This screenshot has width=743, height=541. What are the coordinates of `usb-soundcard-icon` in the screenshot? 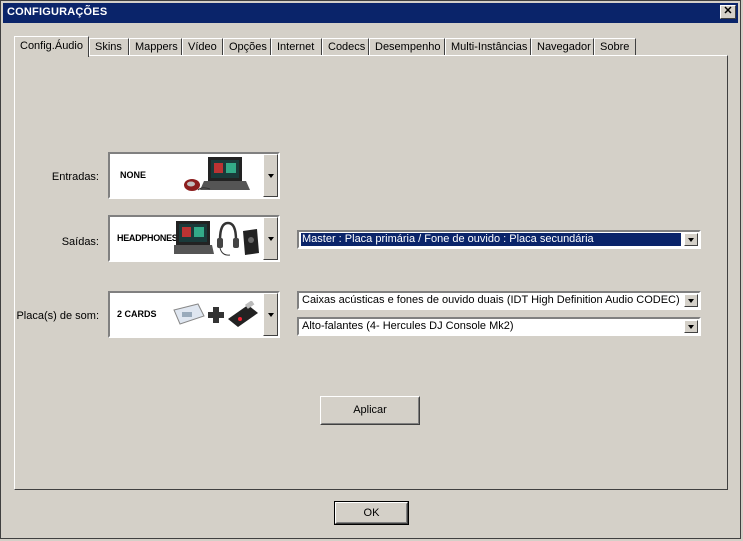 It's located at (243, 314).